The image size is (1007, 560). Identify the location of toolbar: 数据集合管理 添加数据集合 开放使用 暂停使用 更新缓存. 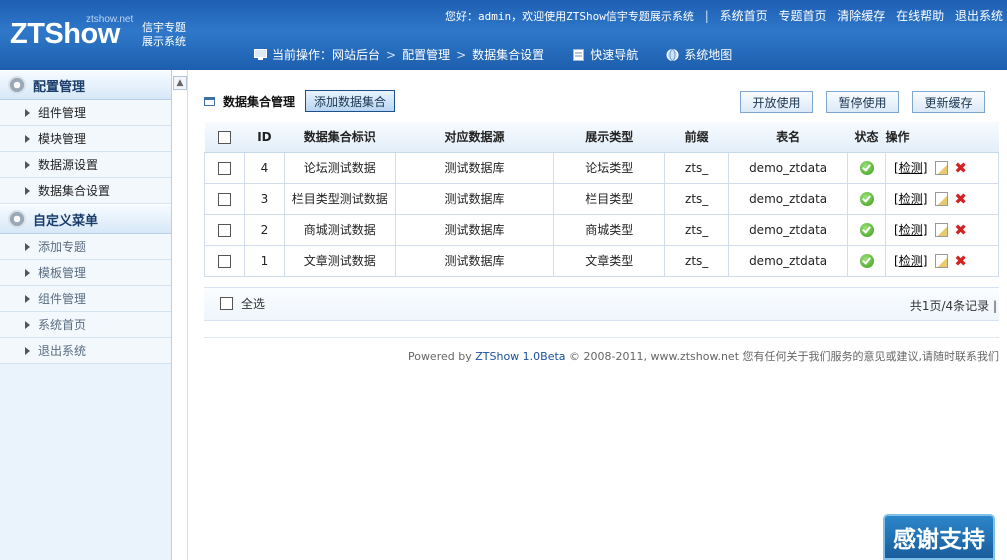
(601, 101).